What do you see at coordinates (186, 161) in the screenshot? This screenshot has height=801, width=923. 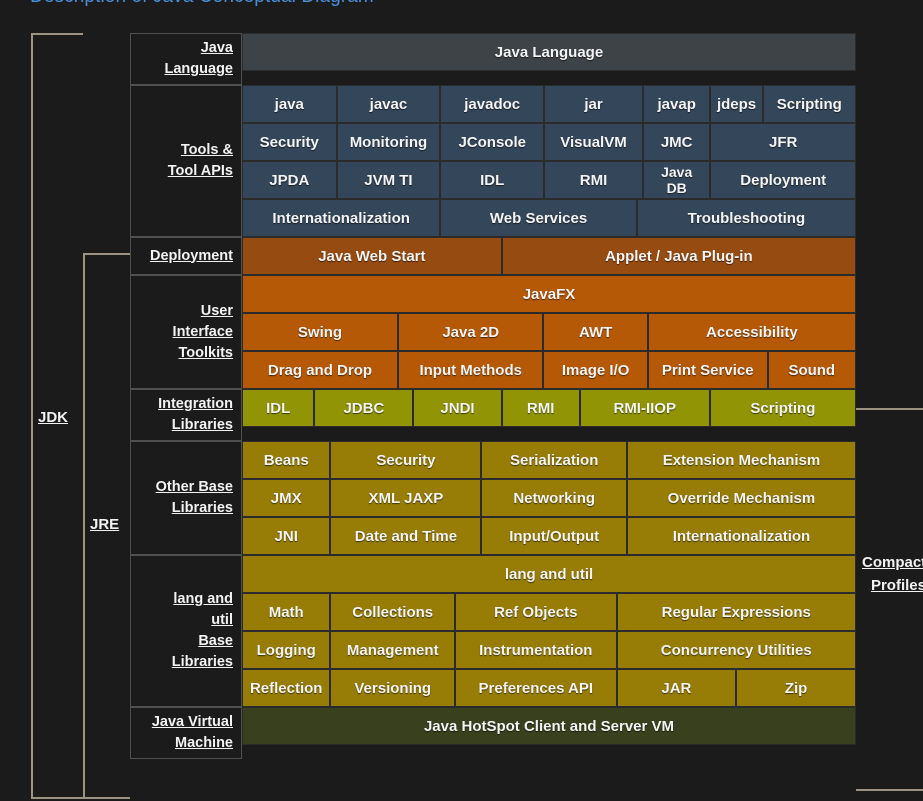 I see `row-label-tools-and-tool-apis: Tools & Tool APIs` at bounding box center [186, 161].